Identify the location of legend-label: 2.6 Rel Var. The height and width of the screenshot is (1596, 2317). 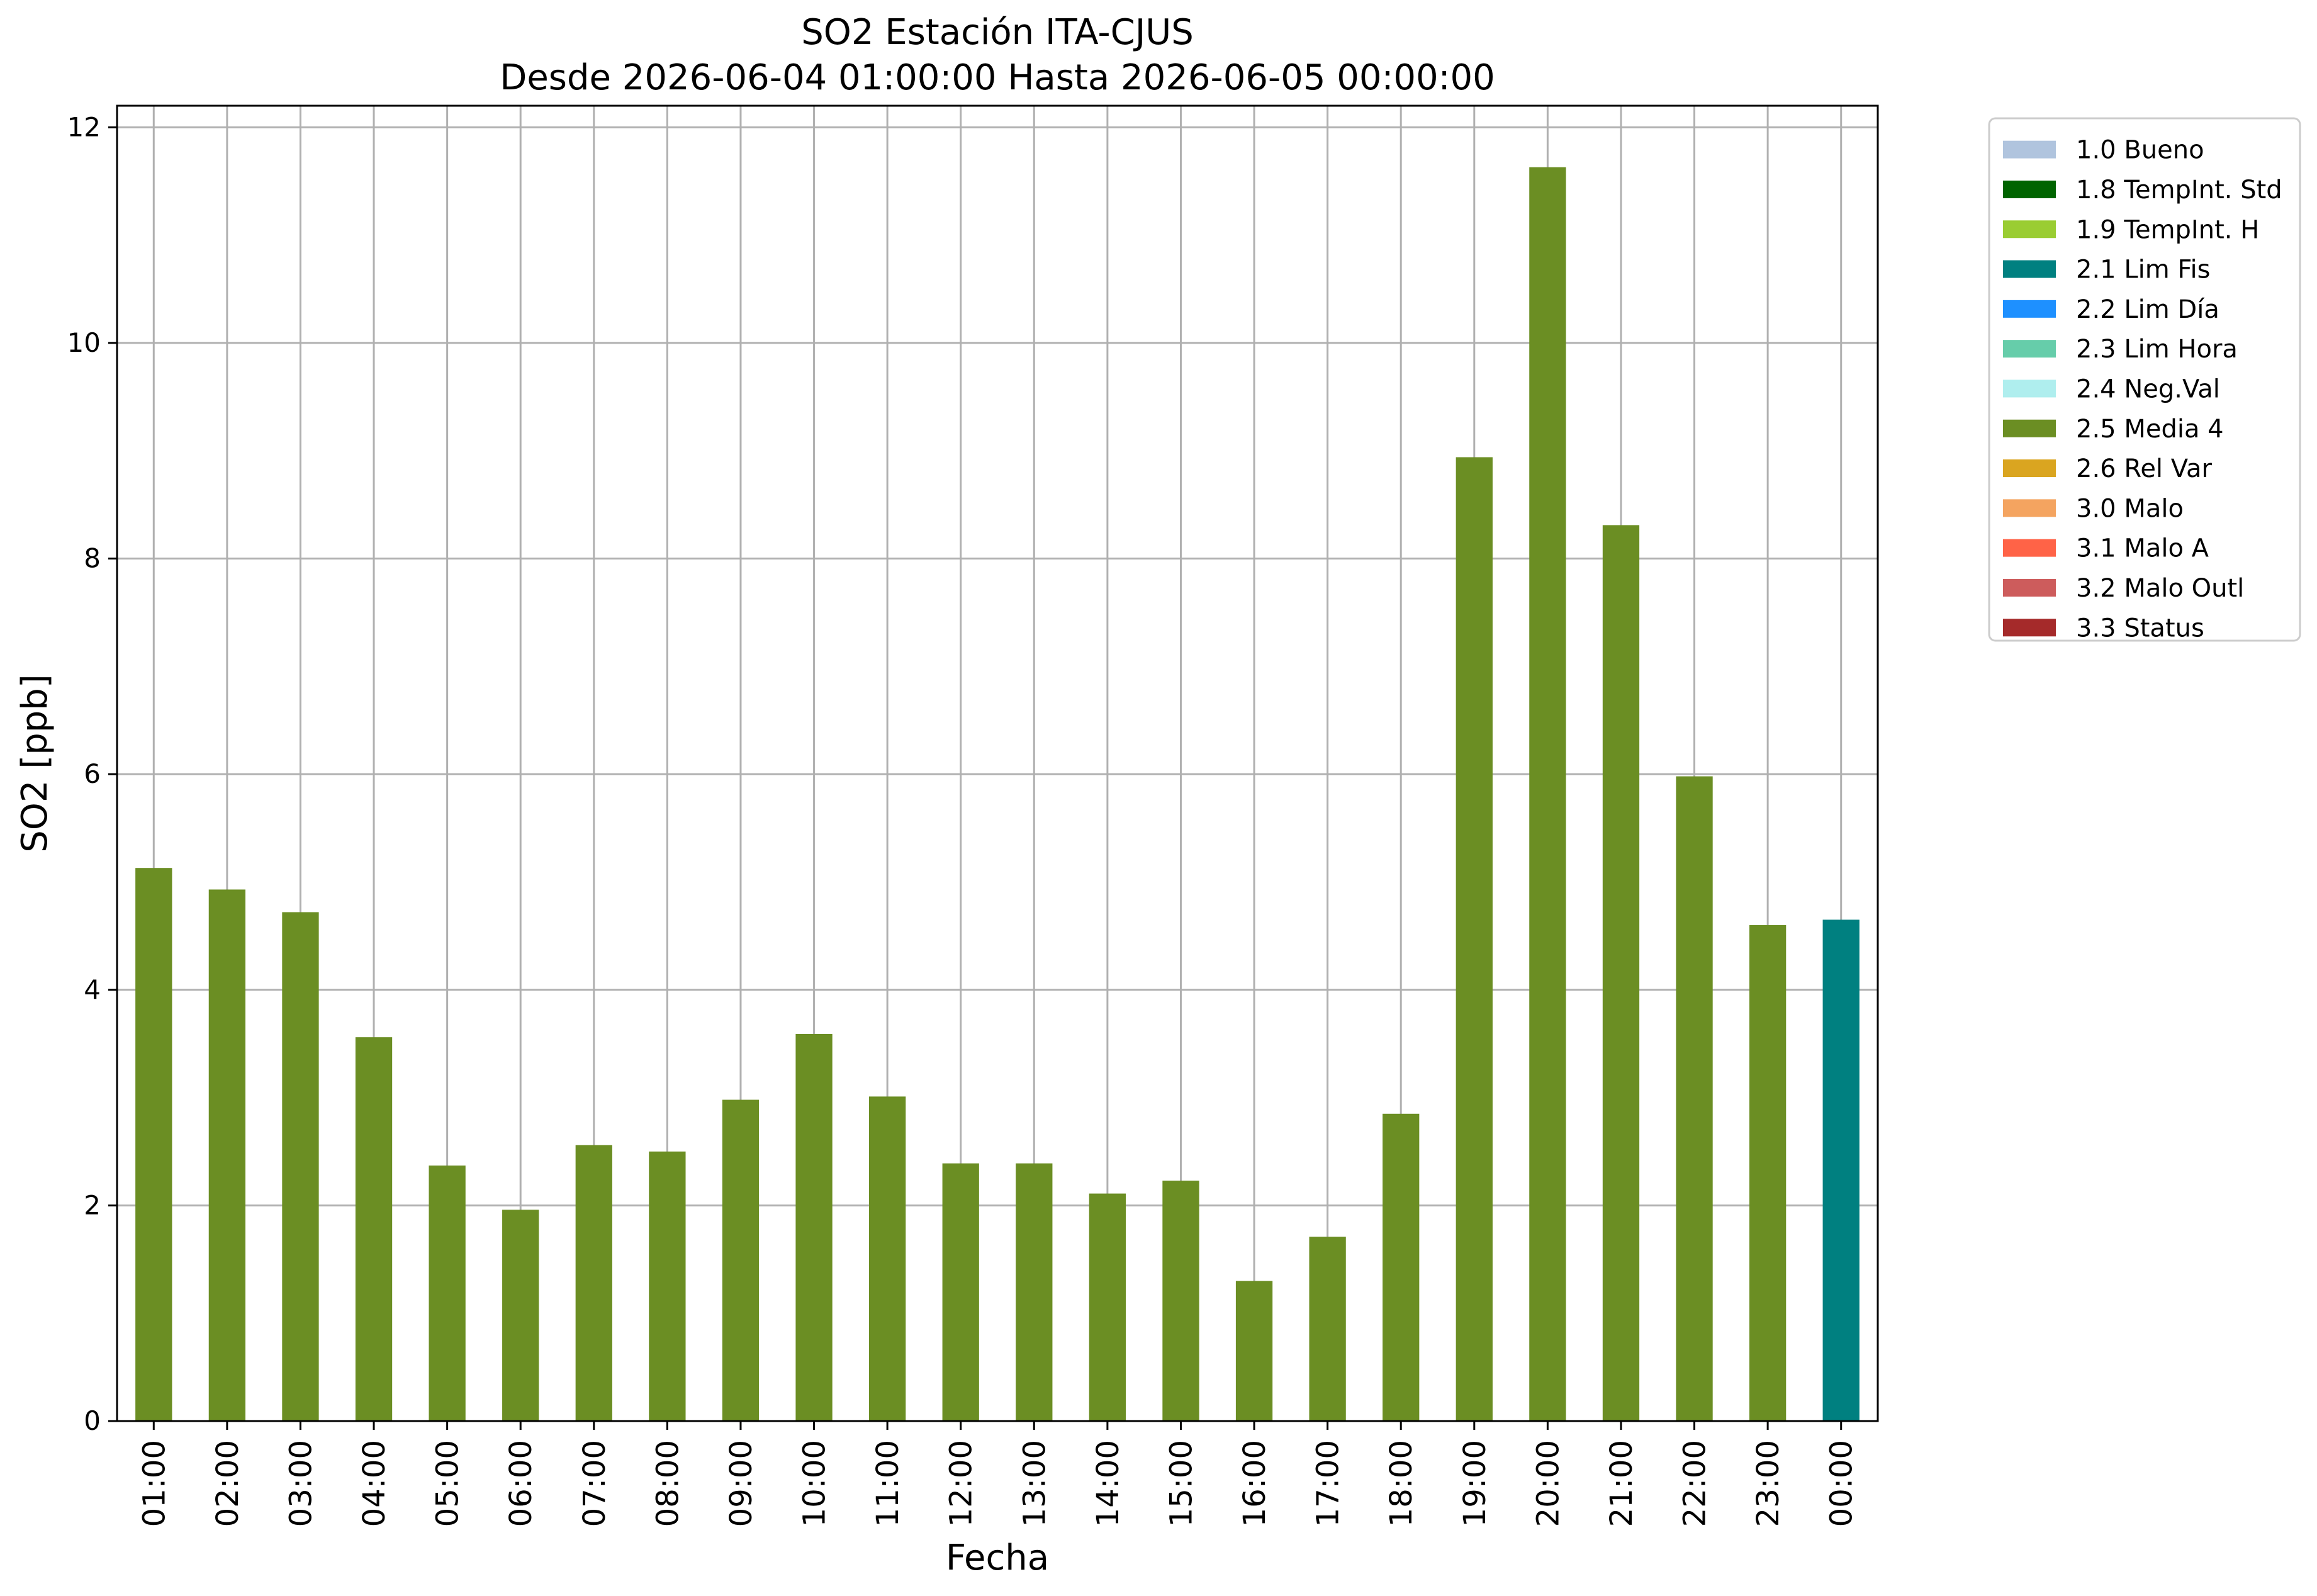
(2144, 468).